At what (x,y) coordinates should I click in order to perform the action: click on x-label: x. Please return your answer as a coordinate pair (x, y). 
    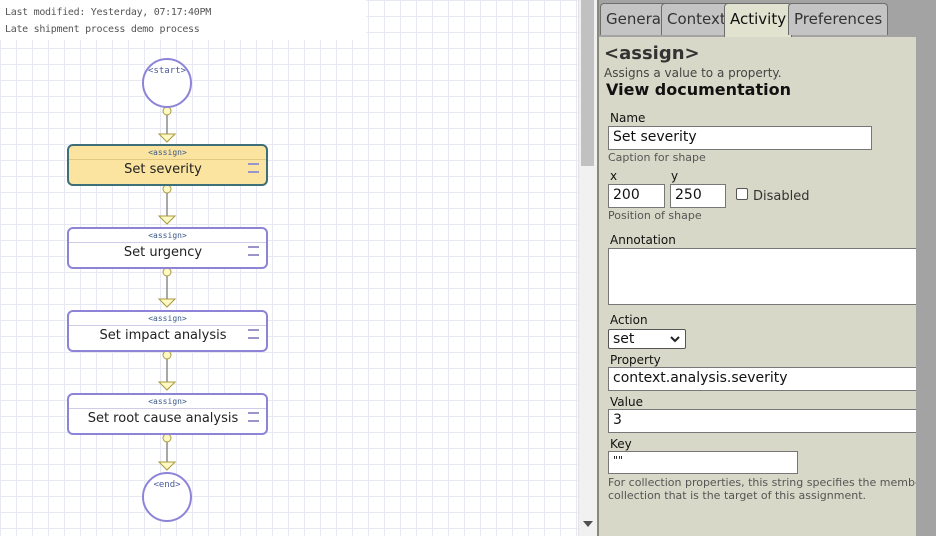
    Looking at the image, I should click on (614, 176).